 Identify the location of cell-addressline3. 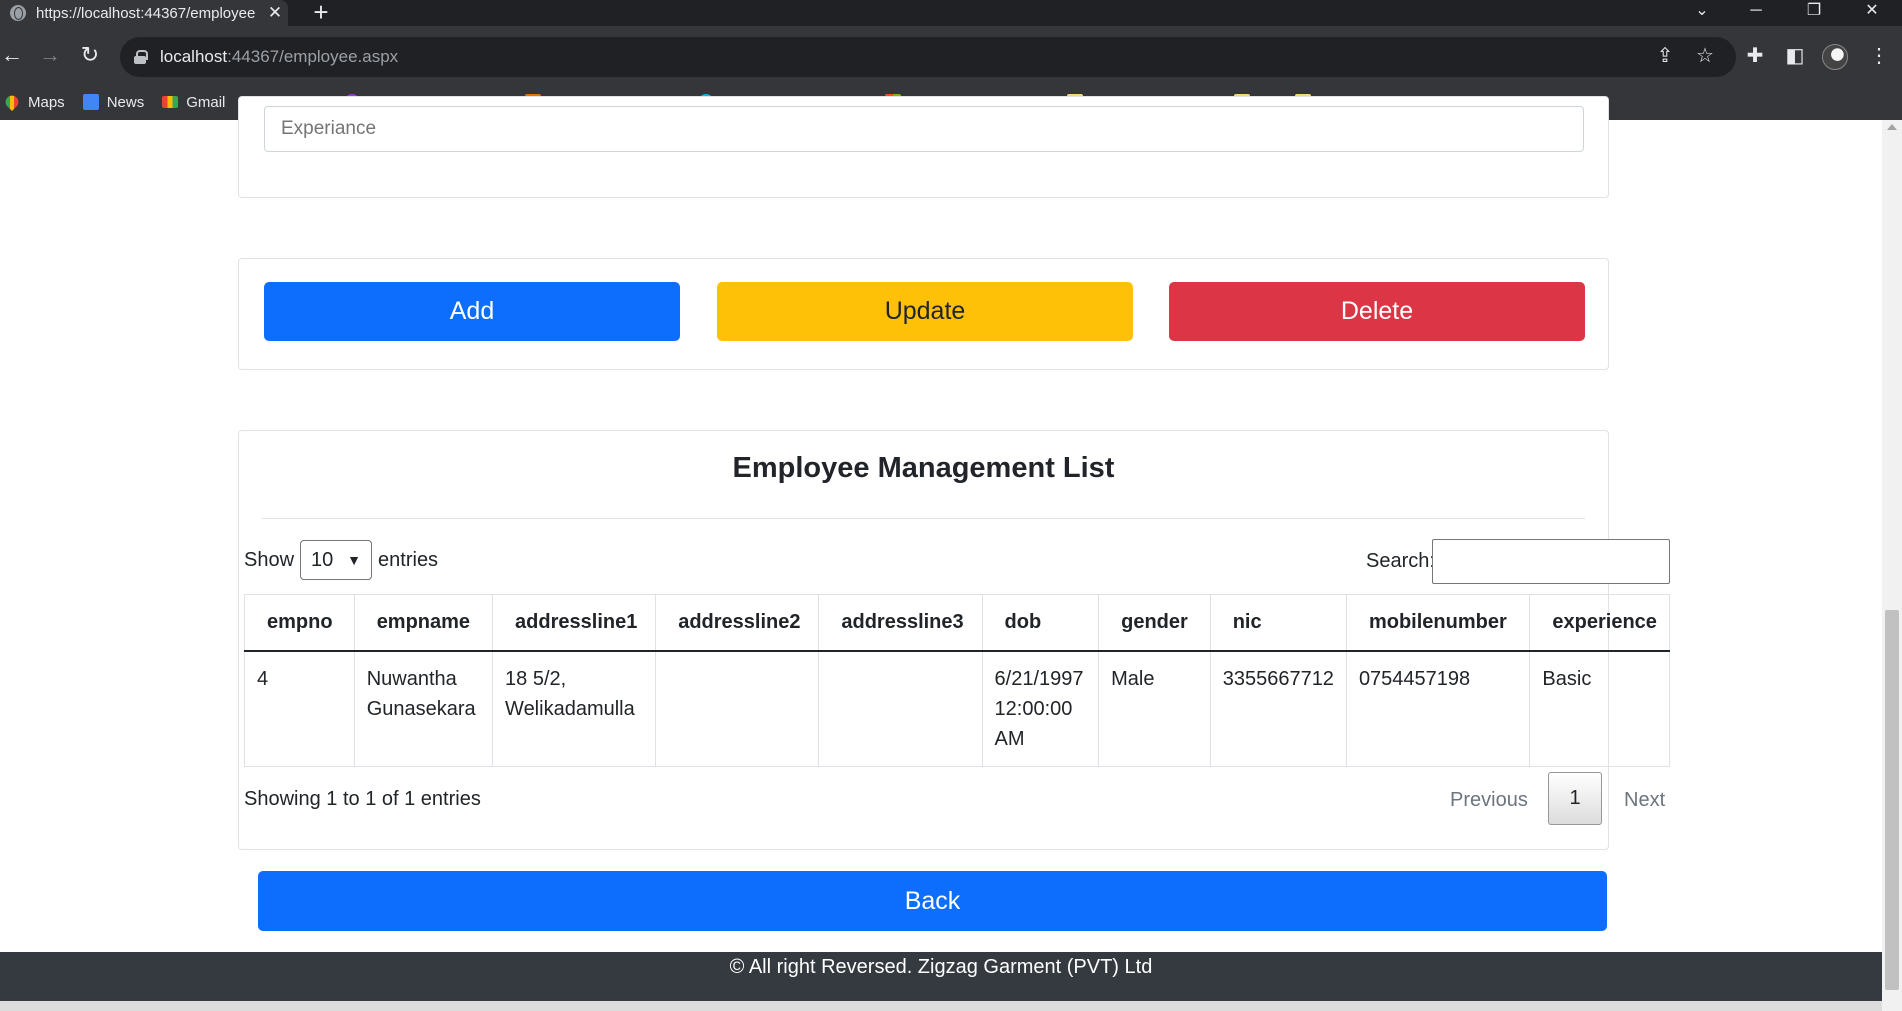
(900, 708).